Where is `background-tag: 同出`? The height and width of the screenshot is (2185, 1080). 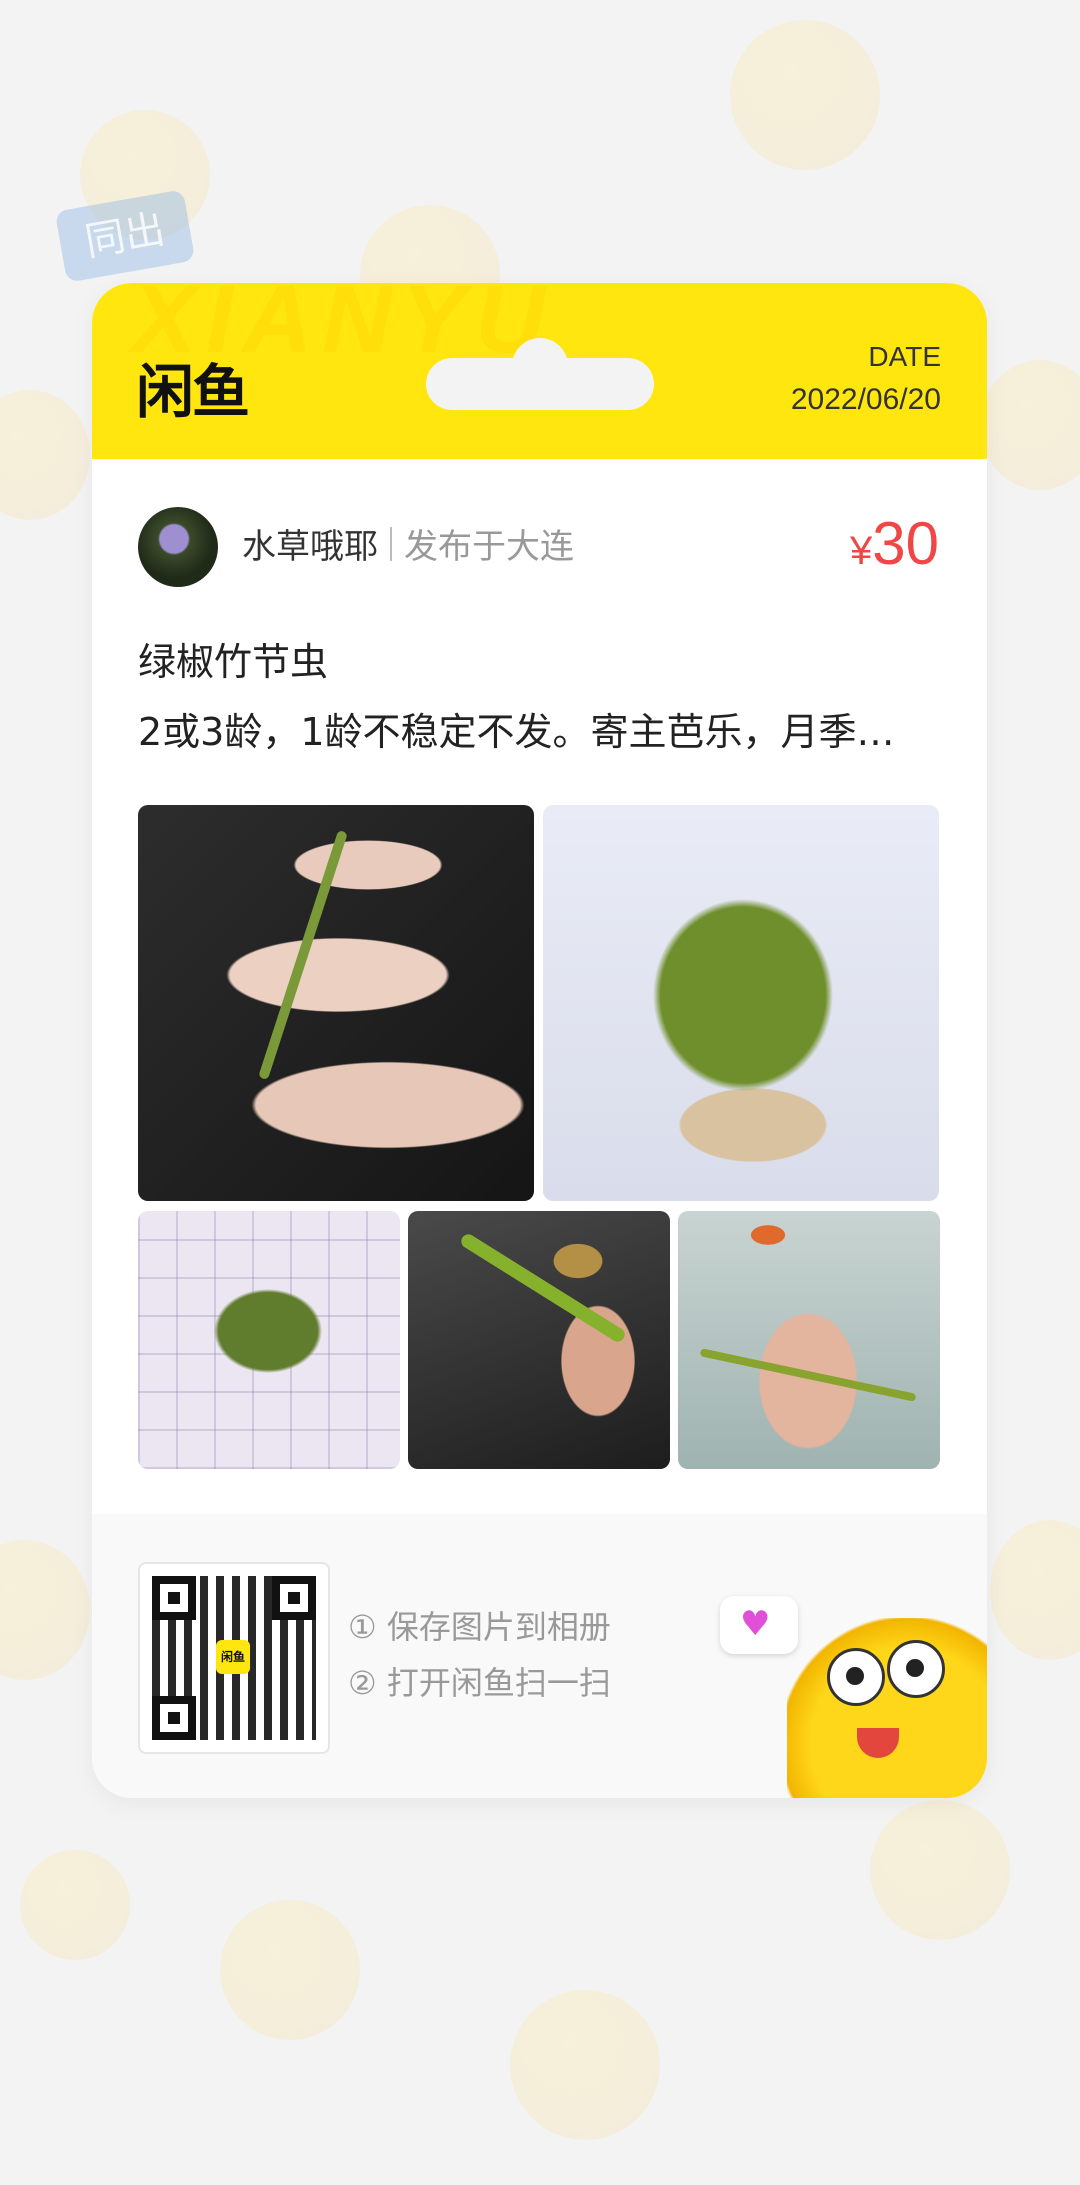 background-tag: 同出 is located at coordinates (125, 236).